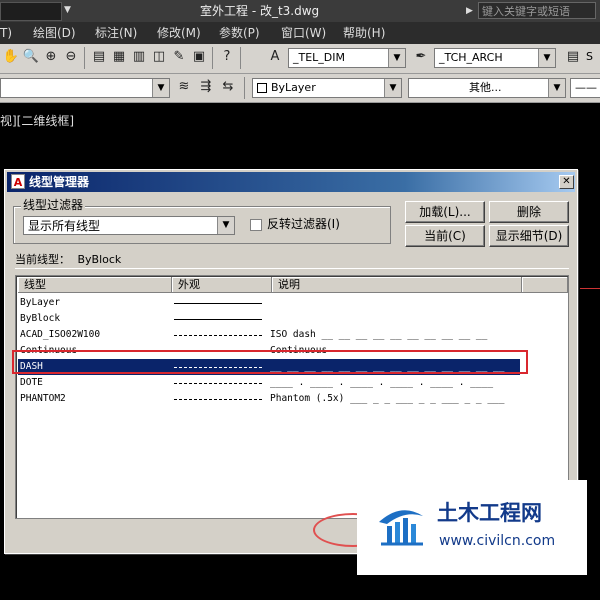 The image size is (600, 600). I want to click on text-style-combo: _TCH_ARCH ▼, so click(495, 58).